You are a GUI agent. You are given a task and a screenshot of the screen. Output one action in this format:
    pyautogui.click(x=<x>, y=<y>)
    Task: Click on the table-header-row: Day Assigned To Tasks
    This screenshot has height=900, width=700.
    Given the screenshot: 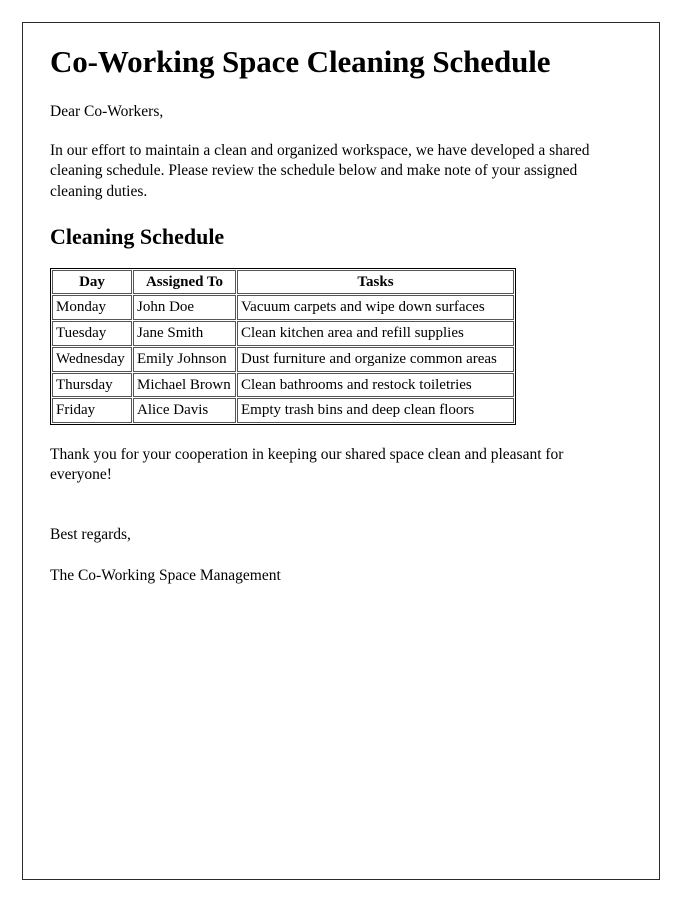 What is the action you would take?
    pyautogui.click(x=283, y=282)
    